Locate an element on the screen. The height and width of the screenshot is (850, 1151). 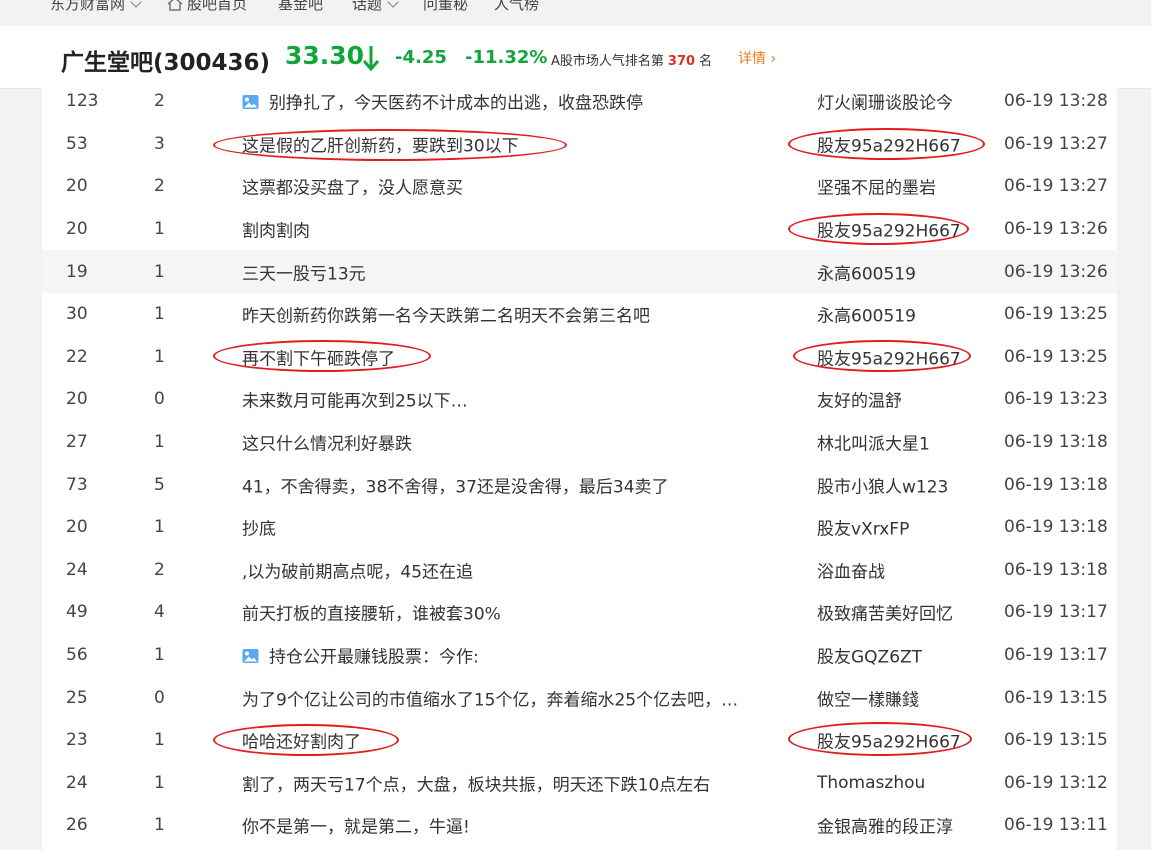
post-row: 27 1 这只什么情况利好暴跌 林北叫派大星1 06-19 13:18 is located at coordinates (579, 442).